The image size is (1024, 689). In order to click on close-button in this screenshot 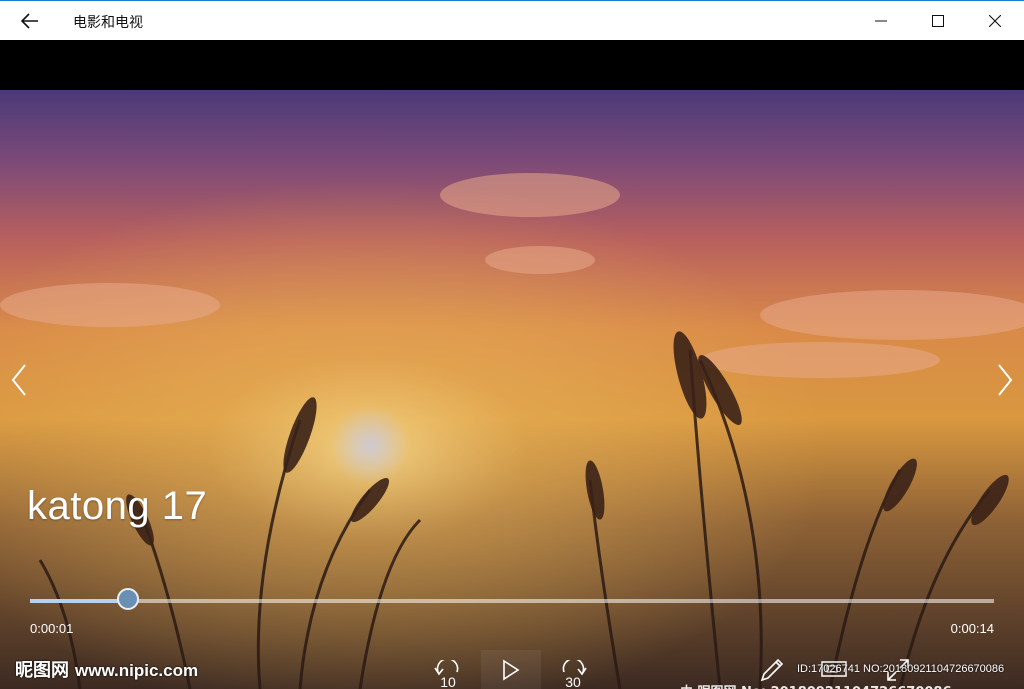, I will do `click(995, 21)`.